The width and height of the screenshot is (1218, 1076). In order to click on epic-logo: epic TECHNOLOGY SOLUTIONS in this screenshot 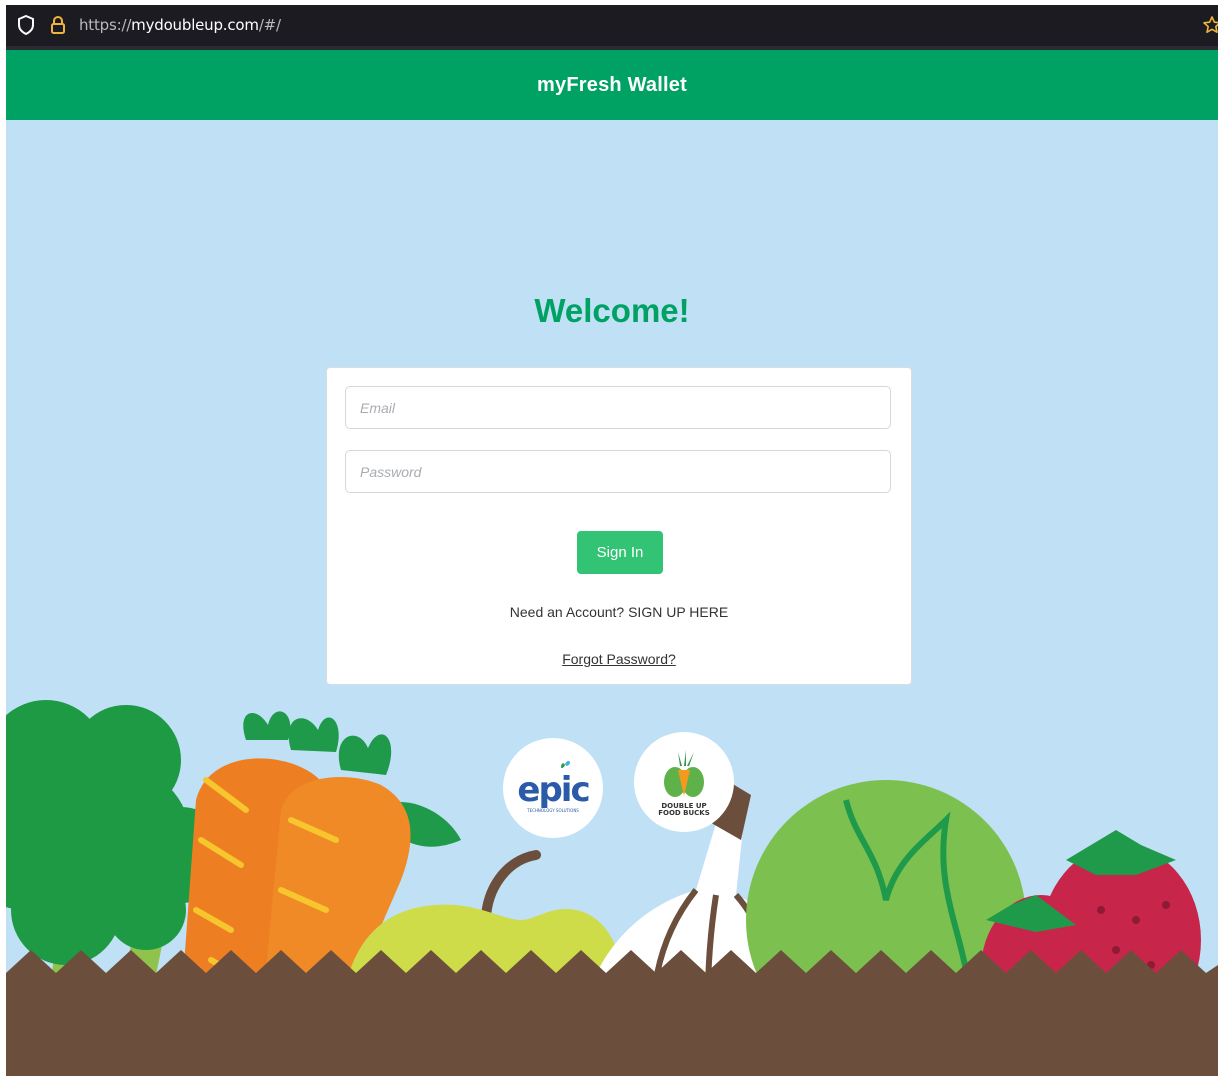, I will do `click(553, 788)`.